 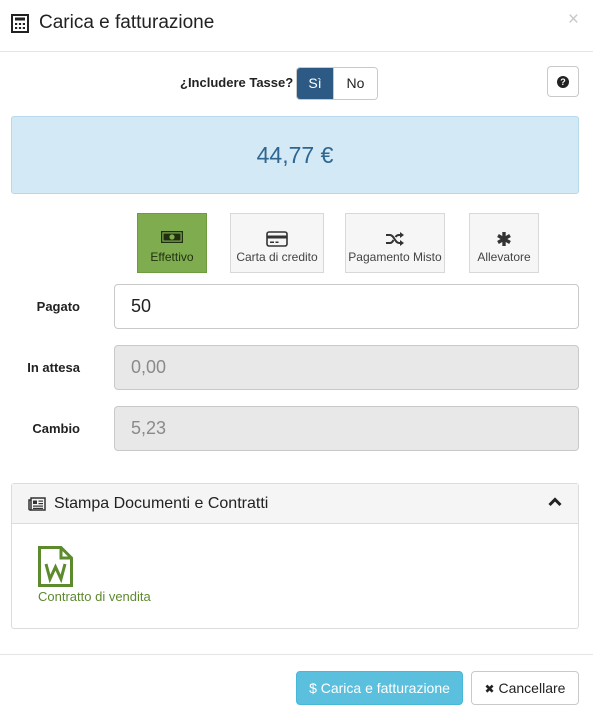 I want to click on payment-method-label: Pagamento Misto, so click(x=395, y=257).